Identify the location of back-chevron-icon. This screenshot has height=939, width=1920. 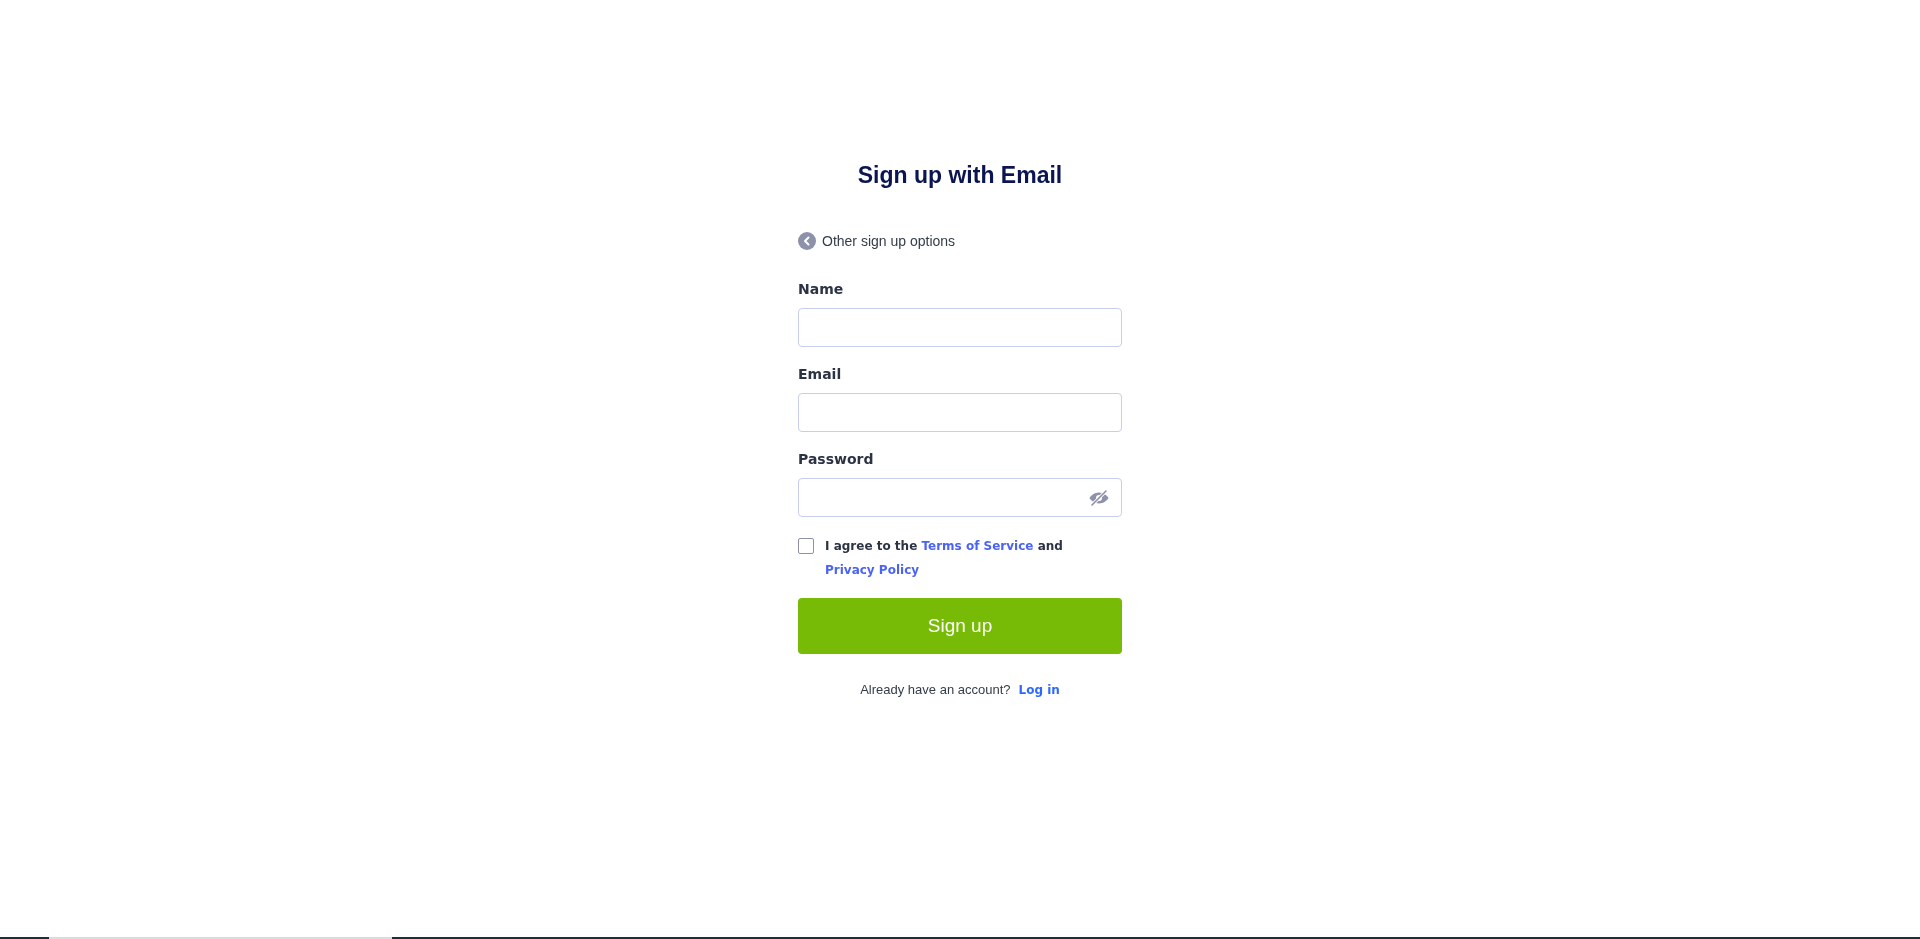
(807, 241).